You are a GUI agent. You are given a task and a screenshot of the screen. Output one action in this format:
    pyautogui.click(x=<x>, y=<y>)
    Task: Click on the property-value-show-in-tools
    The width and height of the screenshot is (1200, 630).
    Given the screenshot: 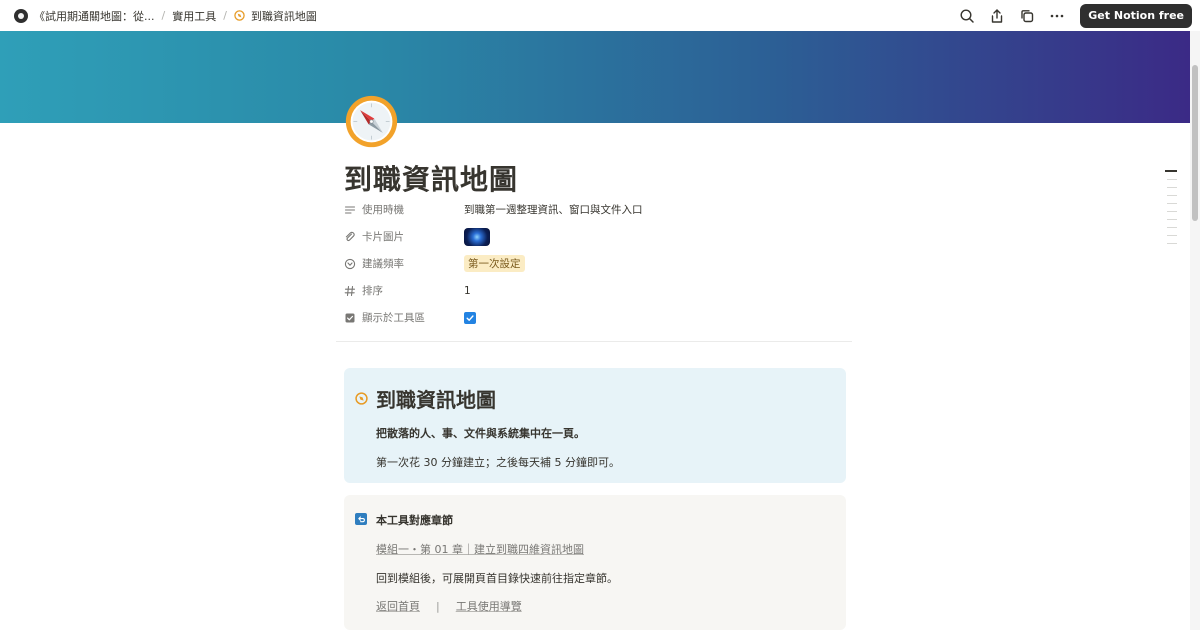 What is the action you would take?
    pyautogui.click(x=470, y=317)
    